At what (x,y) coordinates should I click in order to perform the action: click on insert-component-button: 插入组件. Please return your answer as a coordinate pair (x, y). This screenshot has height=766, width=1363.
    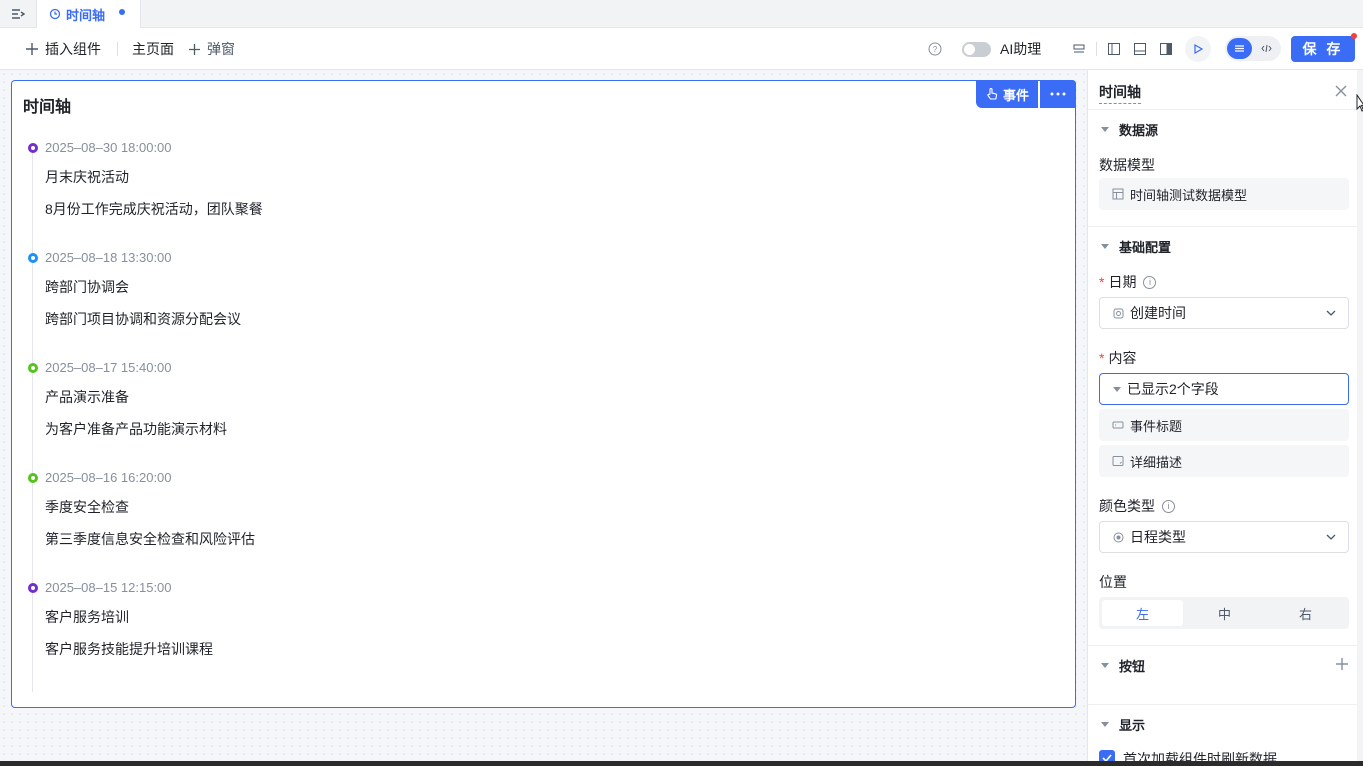
    Looking at the image, I should click on (63, 49).